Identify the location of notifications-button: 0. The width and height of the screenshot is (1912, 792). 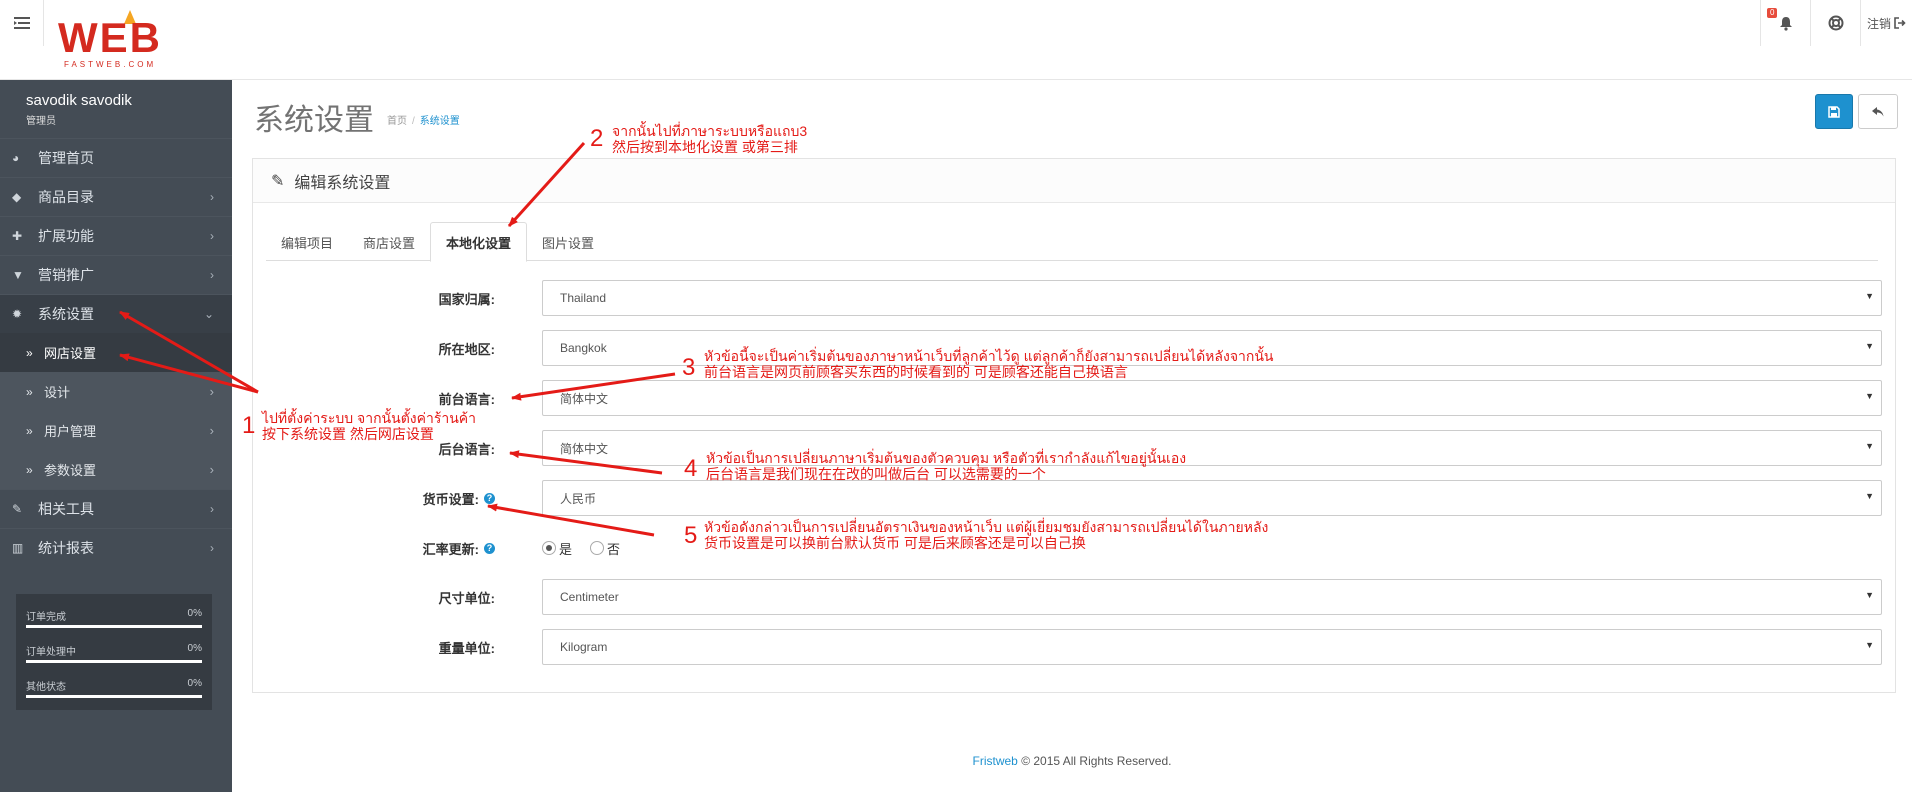
(1785, 23).